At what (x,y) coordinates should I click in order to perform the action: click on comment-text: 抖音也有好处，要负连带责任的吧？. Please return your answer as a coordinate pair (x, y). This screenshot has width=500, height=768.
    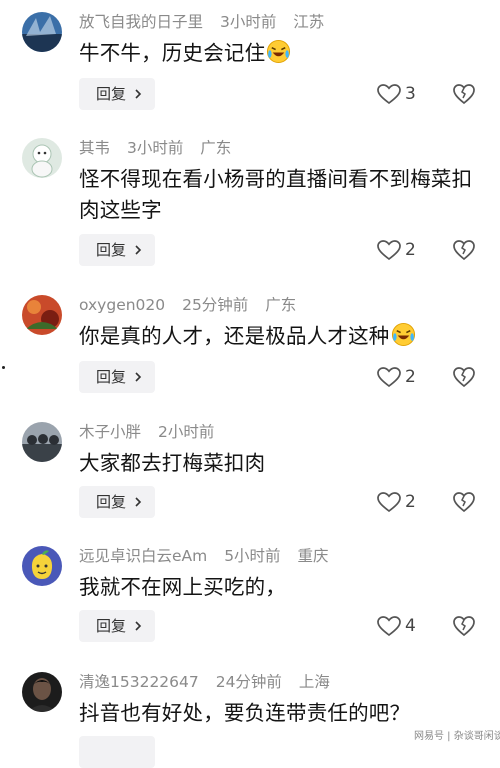
    Looking at the image, I should click on (245, 713).